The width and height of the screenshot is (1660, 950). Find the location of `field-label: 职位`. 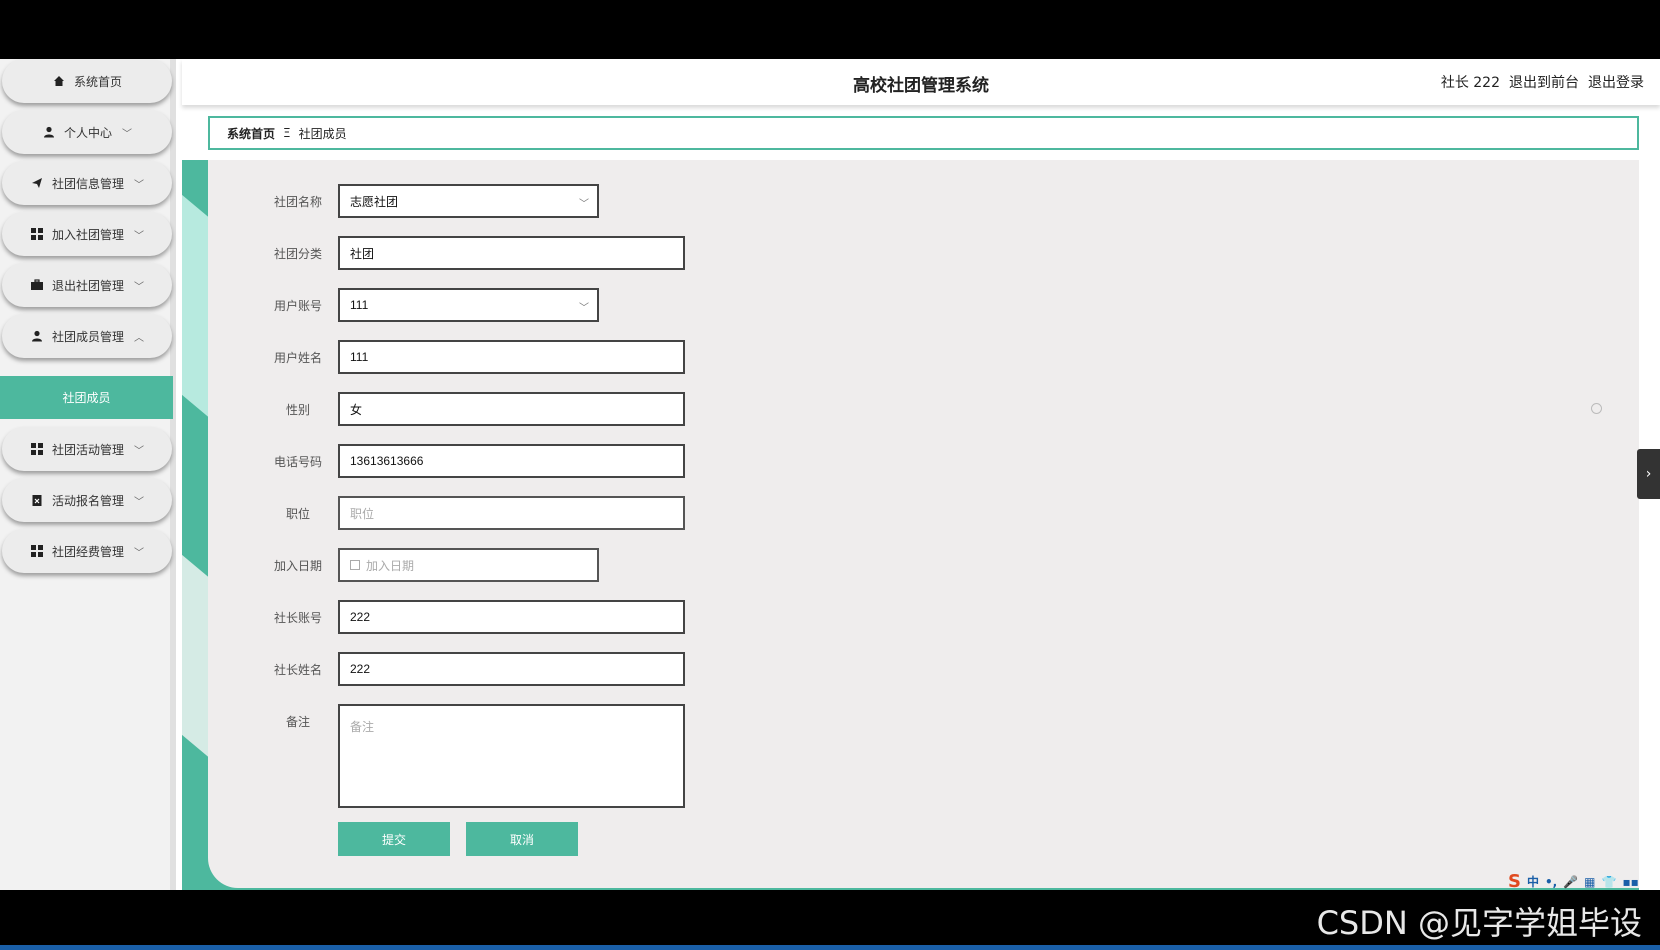

field-label: 职位 is located at coordinates (297, 514).